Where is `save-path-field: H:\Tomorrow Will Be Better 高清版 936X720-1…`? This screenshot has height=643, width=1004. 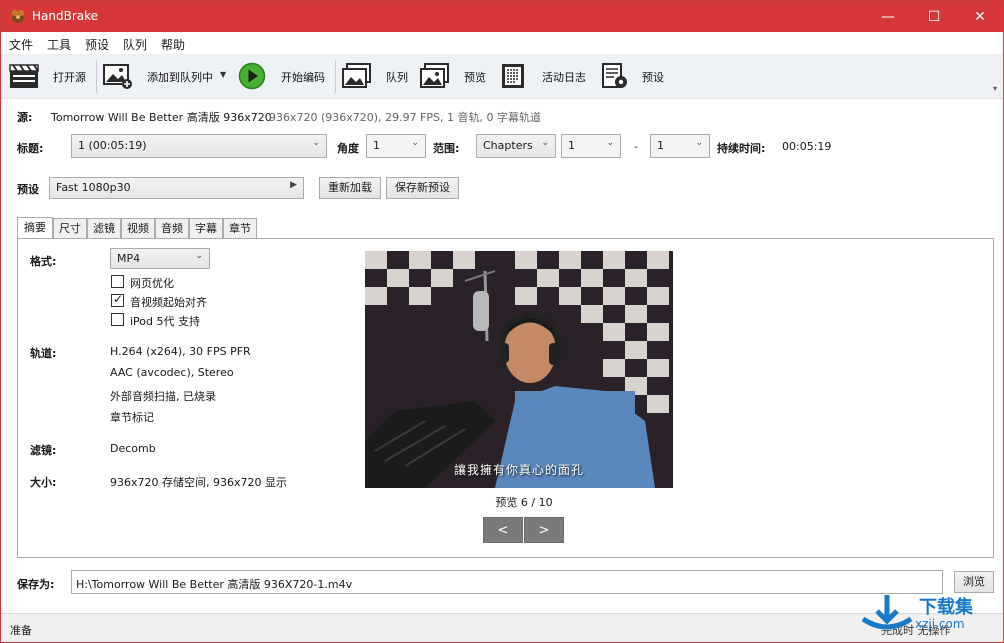 save-path-field: H:\Tomorrow Will Be Better 高清版 936X720-1… is located at coordinates (507, 582).